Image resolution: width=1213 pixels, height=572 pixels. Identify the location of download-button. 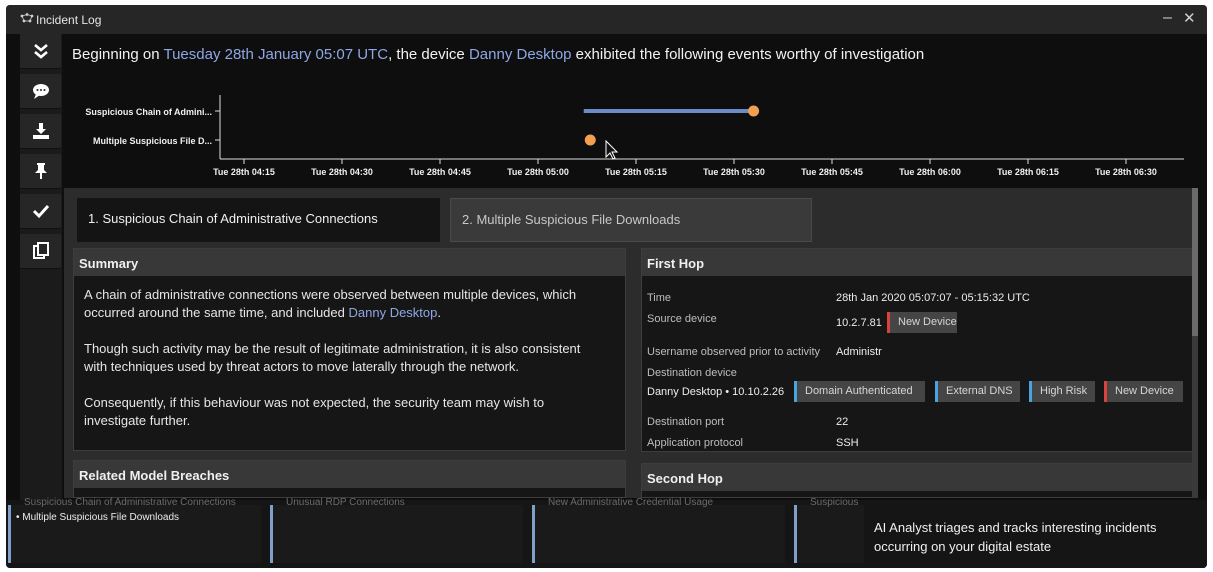
(40, 131).